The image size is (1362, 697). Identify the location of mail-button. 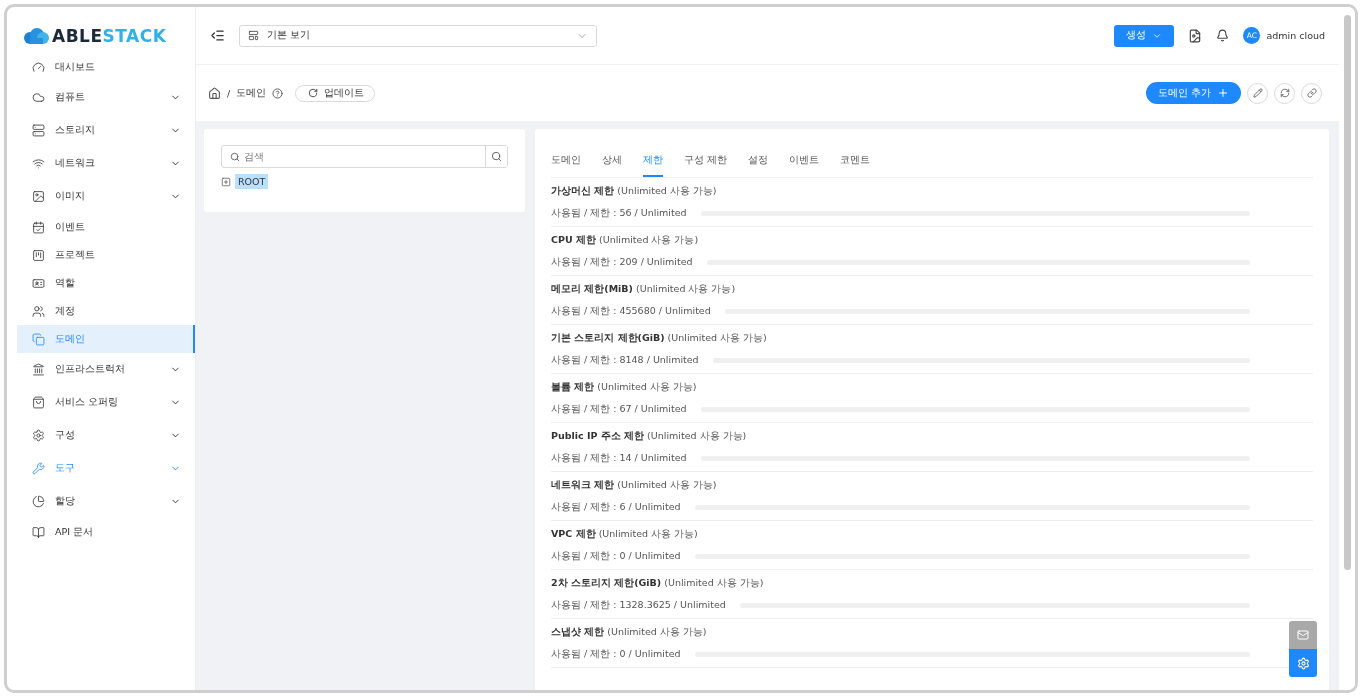
(1303, 635).